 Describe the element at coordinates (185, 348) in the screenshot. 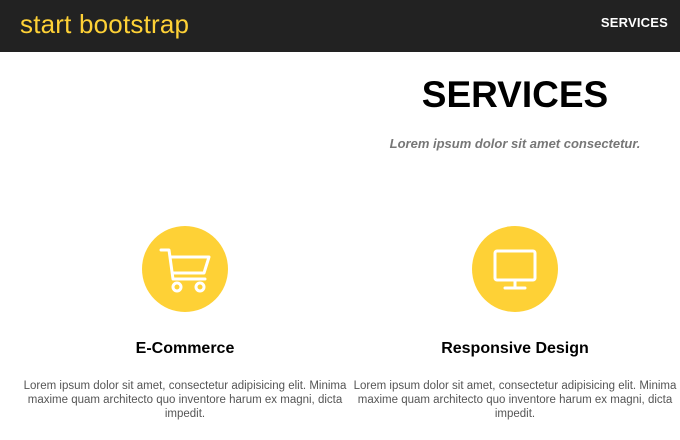

I see `service-title: E-Commerce` at that location.